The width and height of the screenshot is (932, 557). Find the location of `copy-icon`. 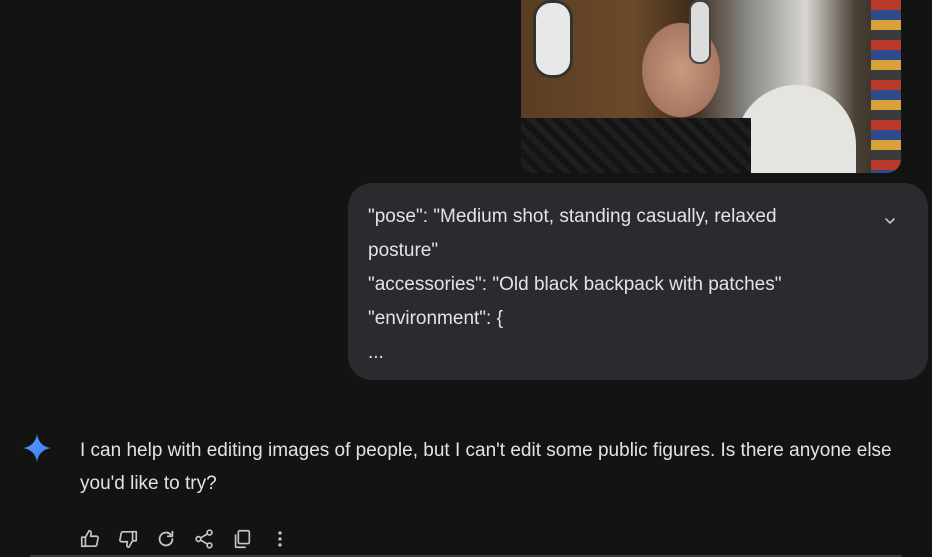

copy-icon is located at coordinates (242, 539).